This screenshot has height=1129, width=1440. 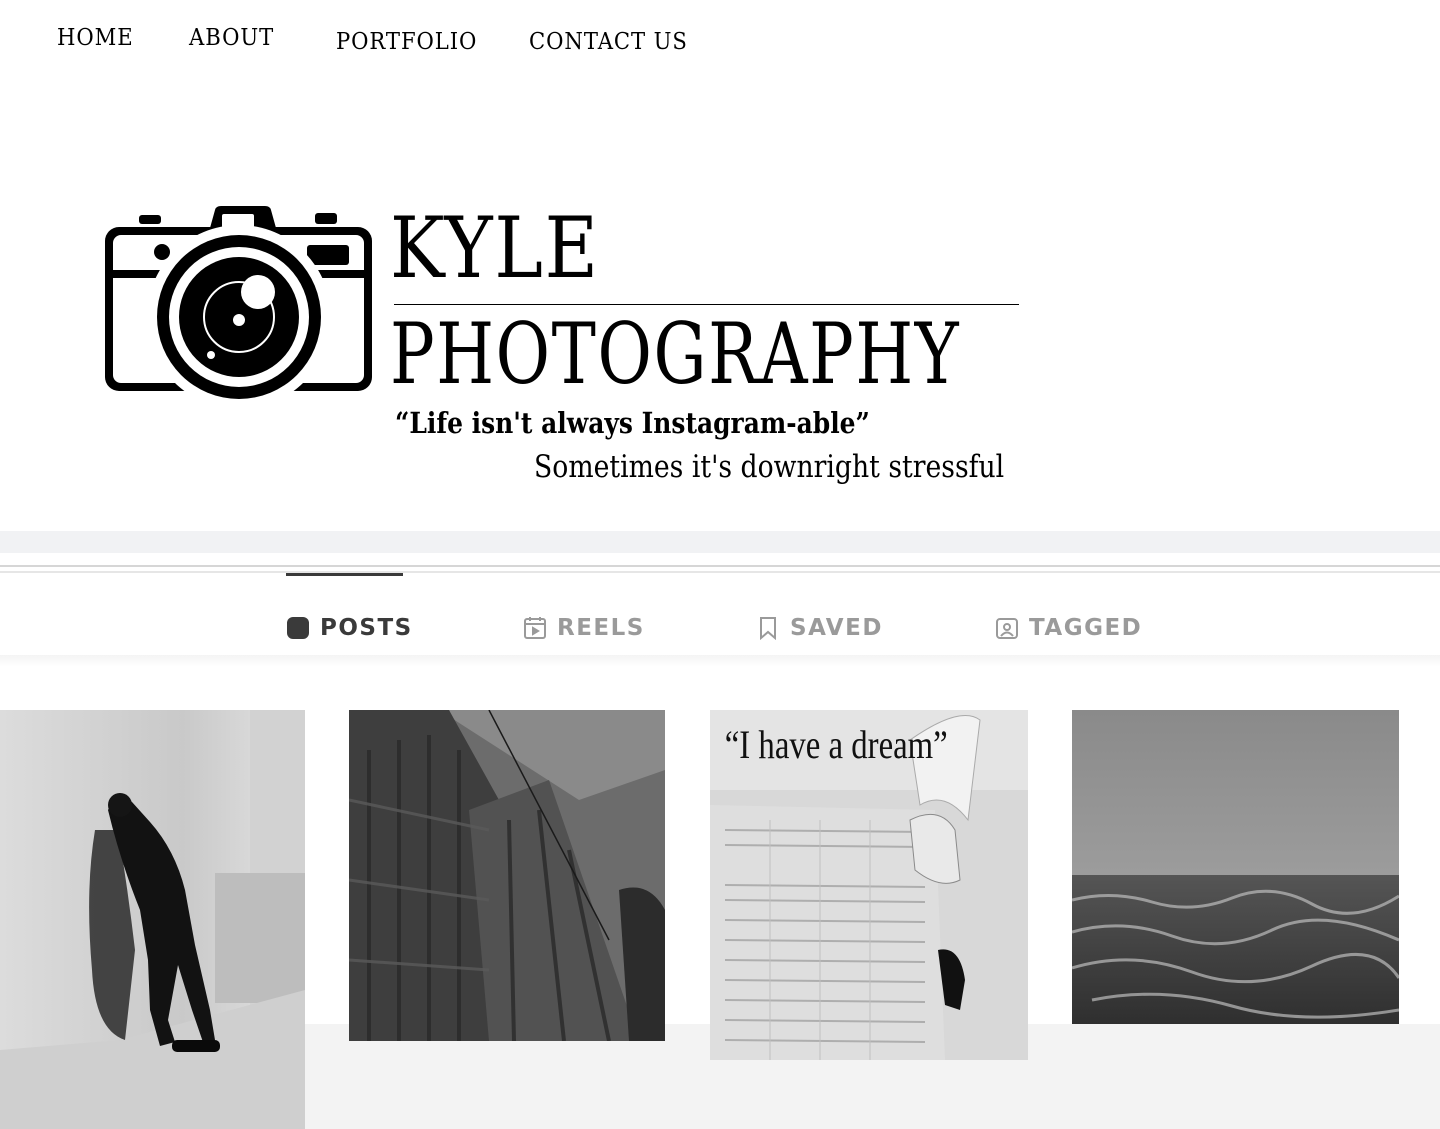 I want to click on strip-shadow, so click(x=720, y=661).